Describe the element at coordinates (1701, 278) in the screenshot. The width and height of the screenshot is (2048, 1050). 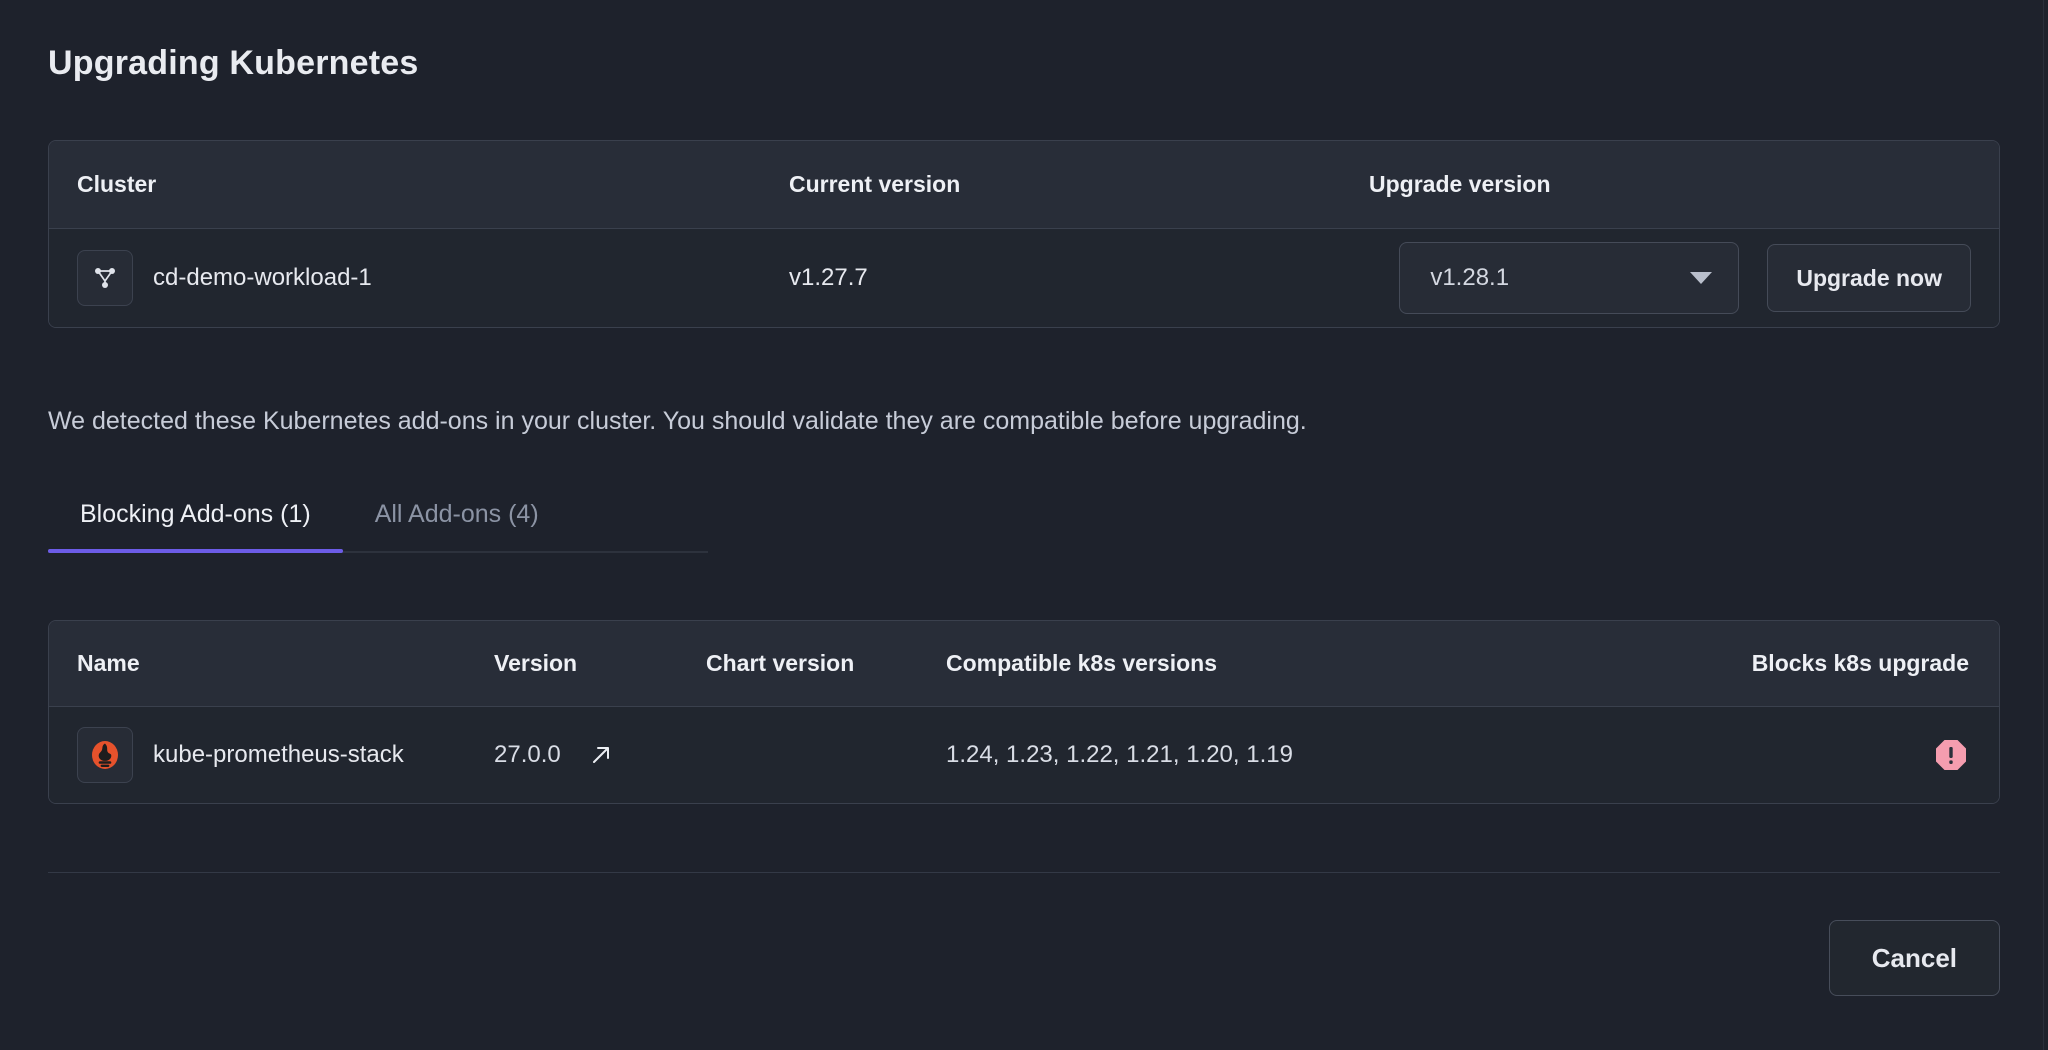
I see `chevron-down-icon` at that location.